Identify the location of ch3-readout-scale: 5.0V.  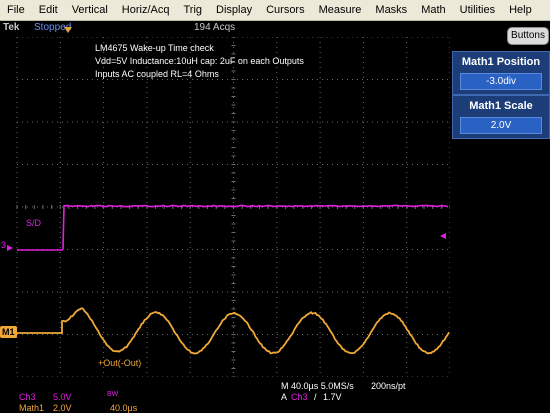
(62, 397).